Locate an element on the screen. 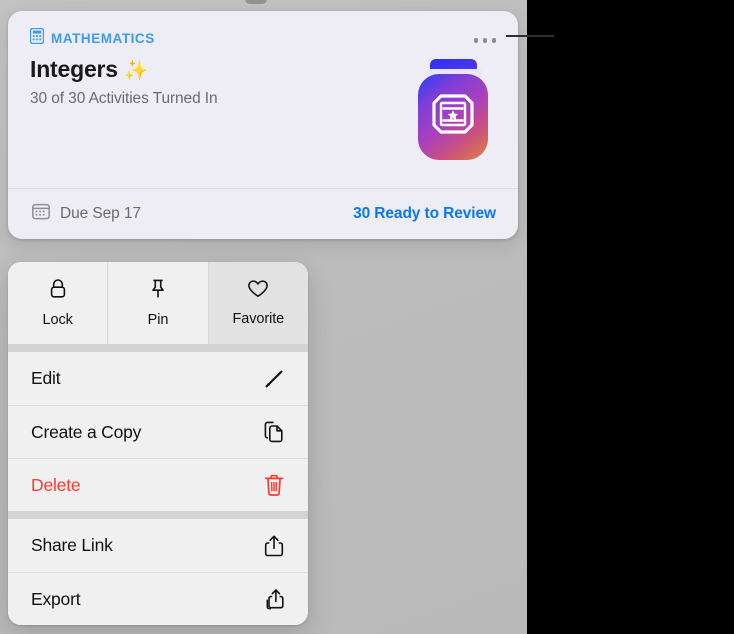  pin-icon is located at coordinates (158, 291).